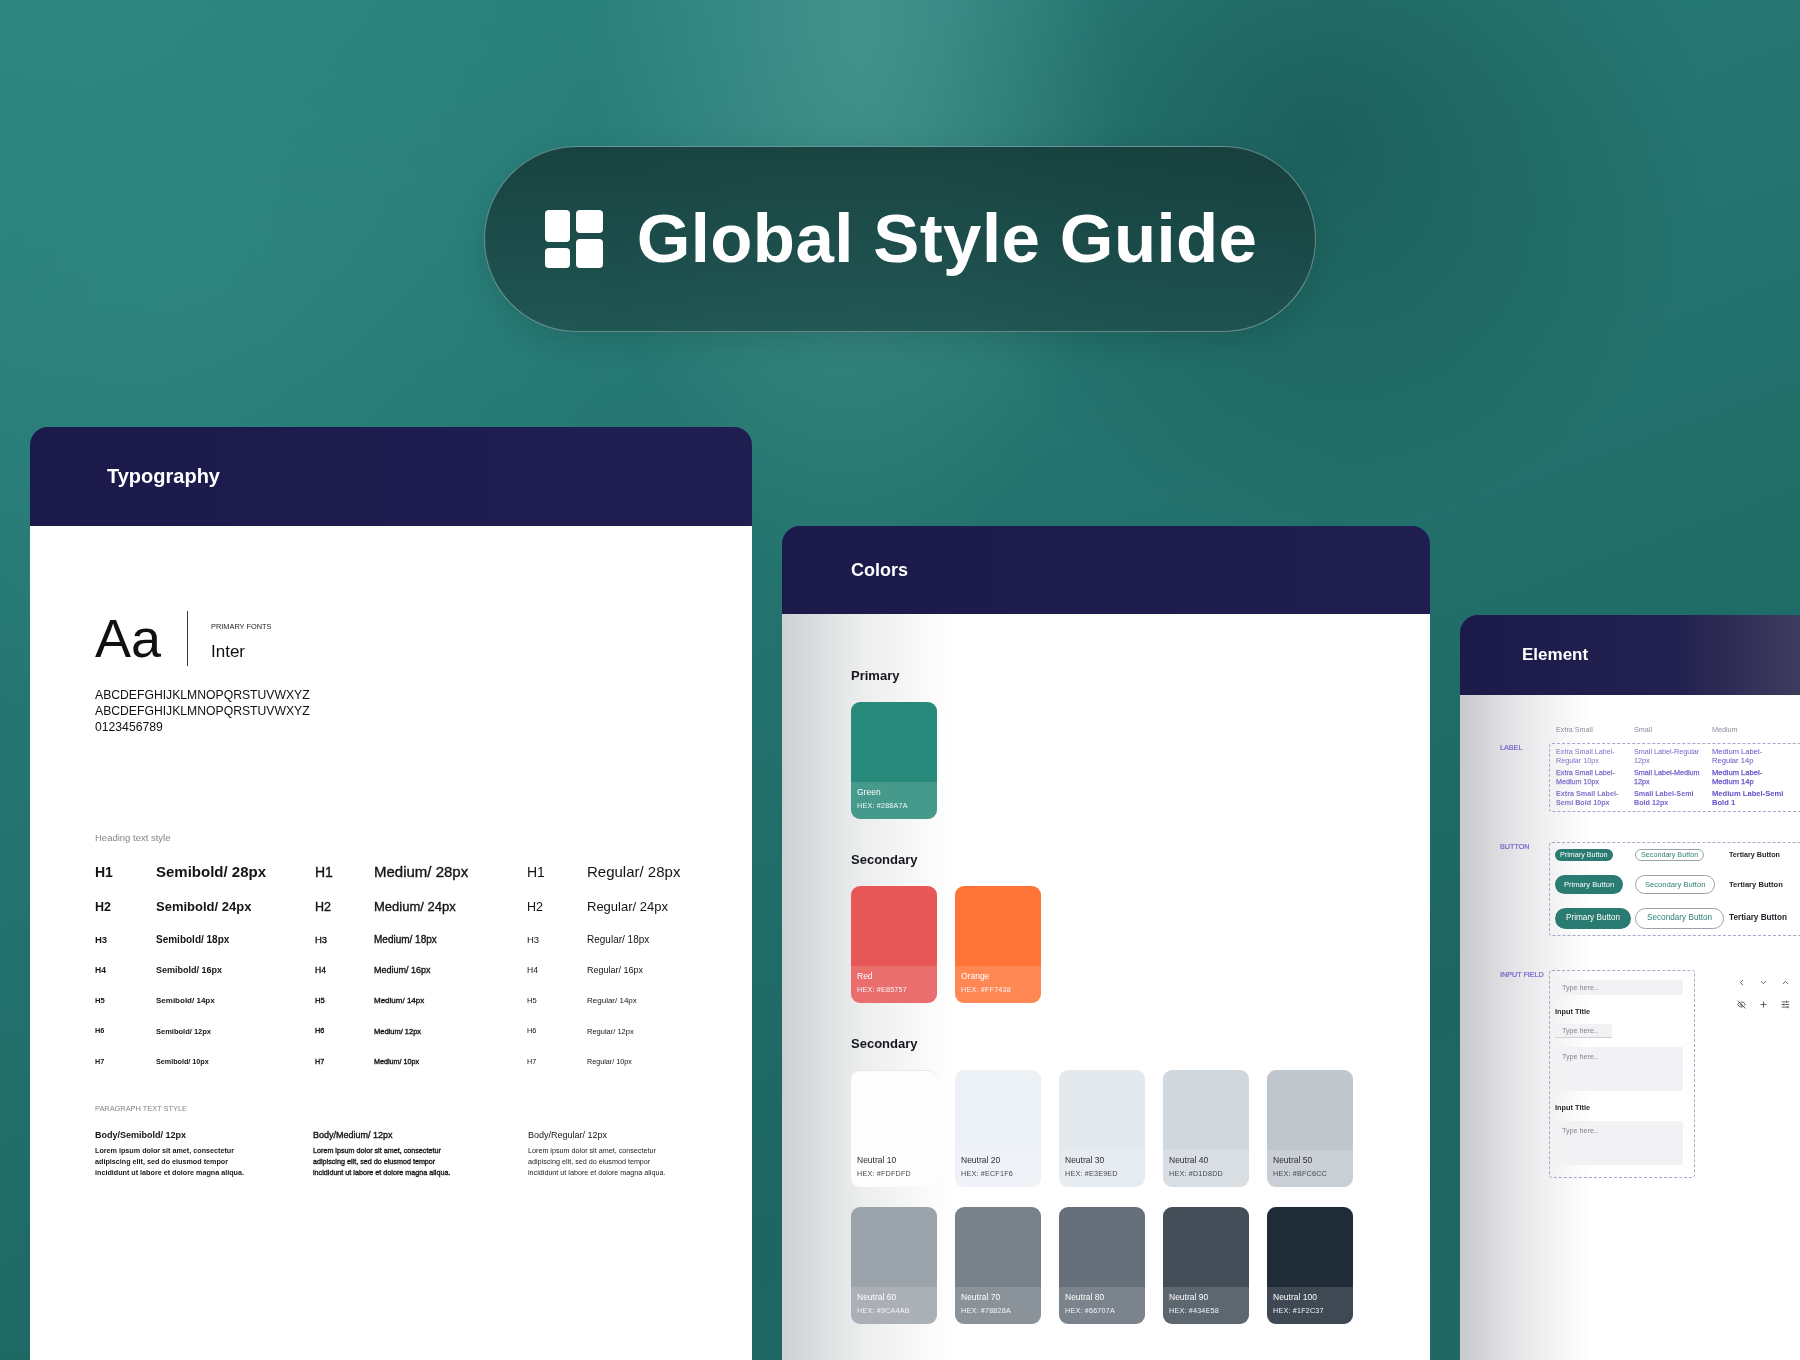  Describe the element at coordinates (133, 838) in the screenshot. I see `section-caption: Heading text style` at that location.